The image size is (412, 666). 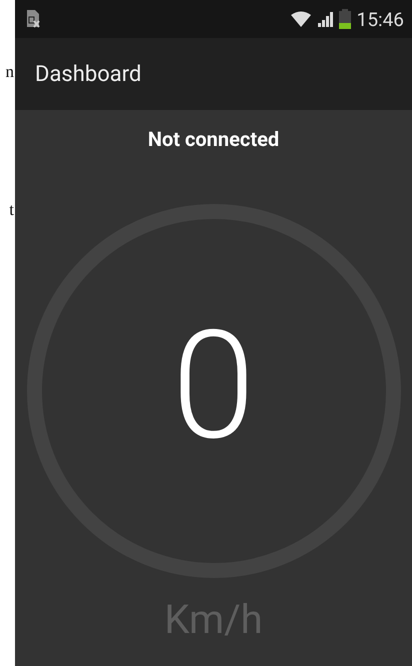 I want to click on screen-title: Dashboard, so click(x=88, y=74).